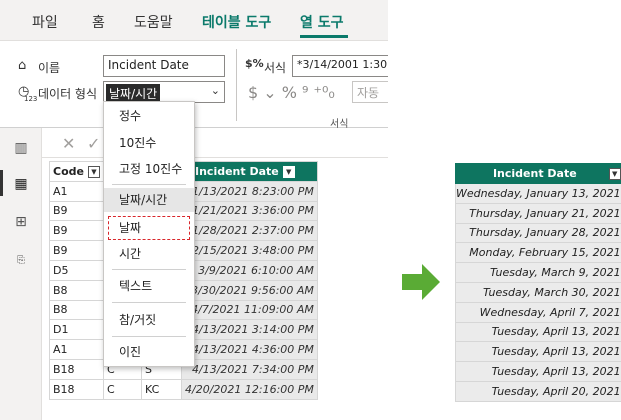 The width and height of the screenshot is (621, 420). What do you see at coordinates (149, 143) in the screenshot?
I see `option-decimal: 10진수` at bounding box center [149, 143].